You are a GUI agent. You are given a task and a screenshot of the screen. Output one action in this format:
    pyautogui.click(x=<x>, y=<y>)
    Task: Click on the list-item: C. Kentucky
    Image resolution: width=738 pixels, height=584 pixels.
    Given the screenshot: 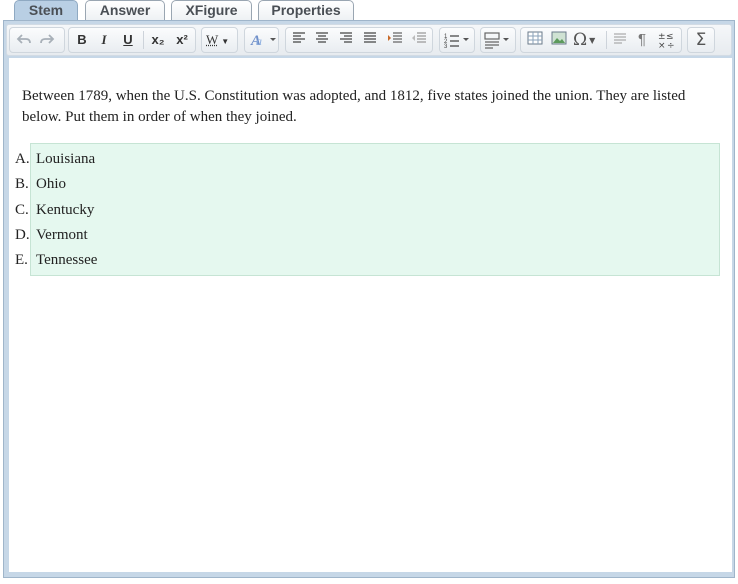 What is the action you would take?
    pyautogui.click(x=363, y=210)
    